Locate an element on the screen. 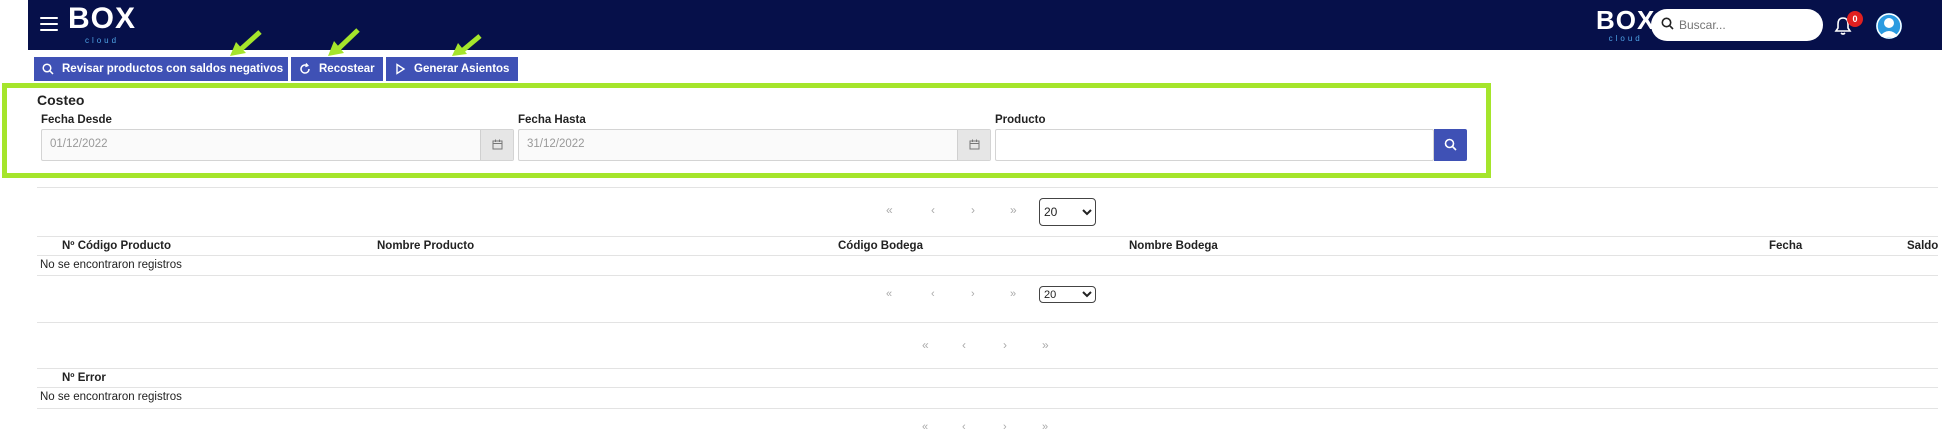  global-search is located at coordinates (1737, 25).